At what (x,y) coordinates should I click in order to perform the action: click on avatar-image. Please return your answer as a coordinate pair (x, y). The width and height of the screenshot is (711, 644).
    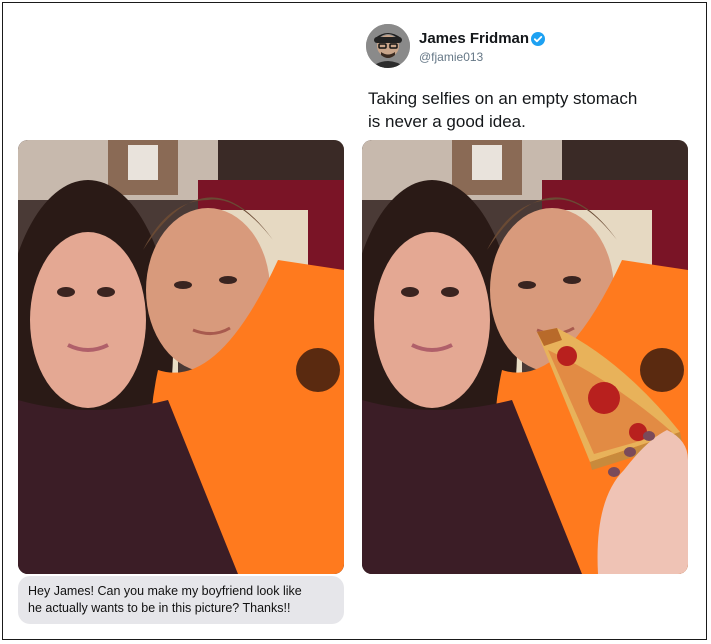
    Looking at the image, I should click on (388, 46).